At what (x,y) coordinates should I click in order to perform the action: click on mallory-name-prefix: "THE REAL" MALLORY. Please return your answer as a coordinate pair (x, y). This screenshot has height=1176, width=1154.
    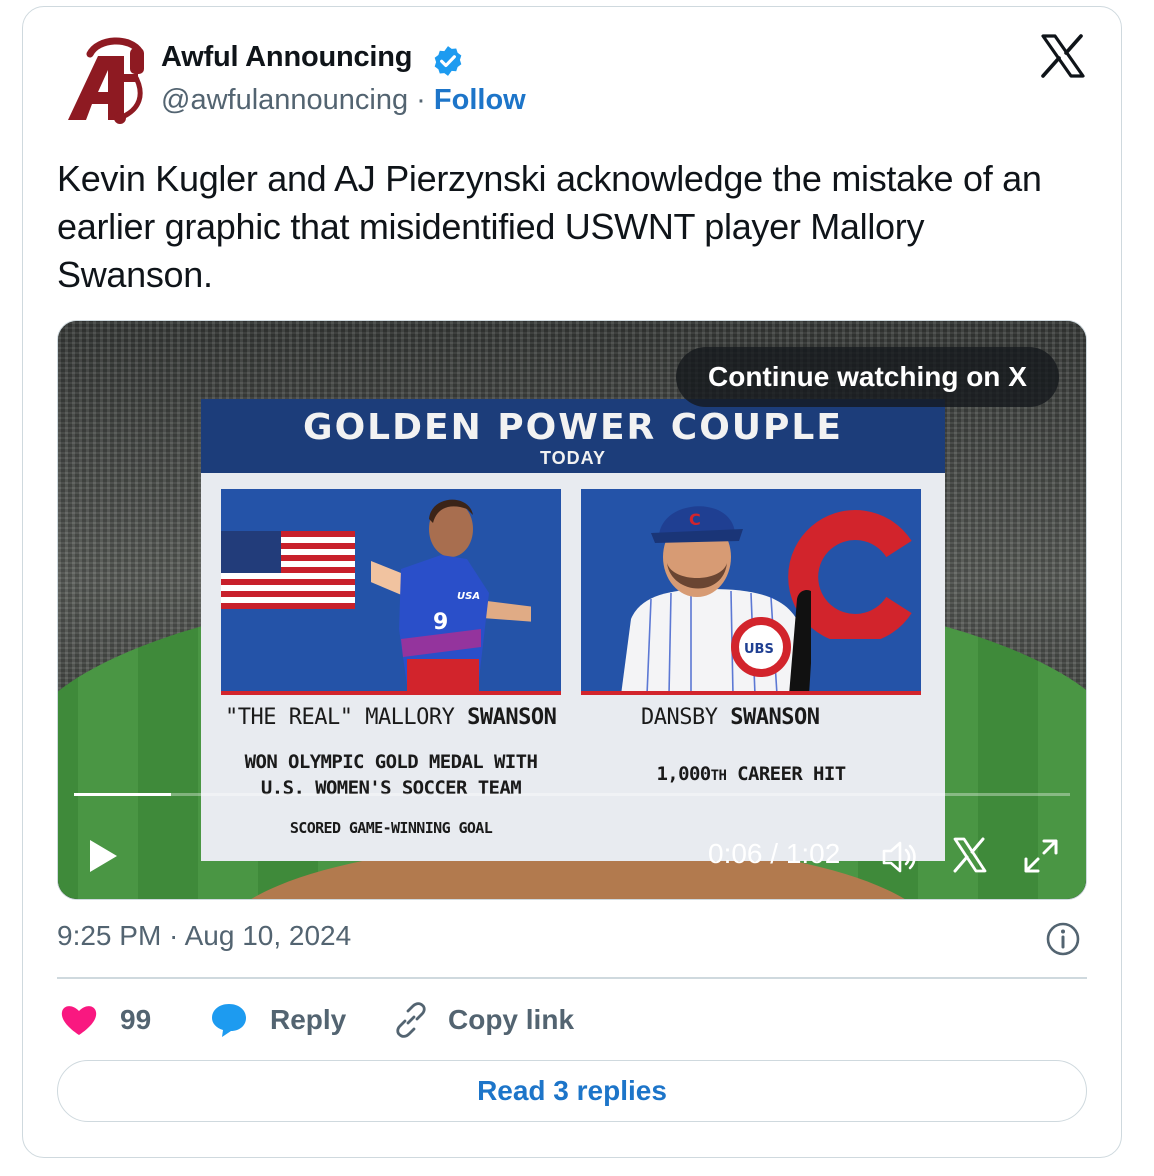
    Looking at the image, I should click on (346, 717).